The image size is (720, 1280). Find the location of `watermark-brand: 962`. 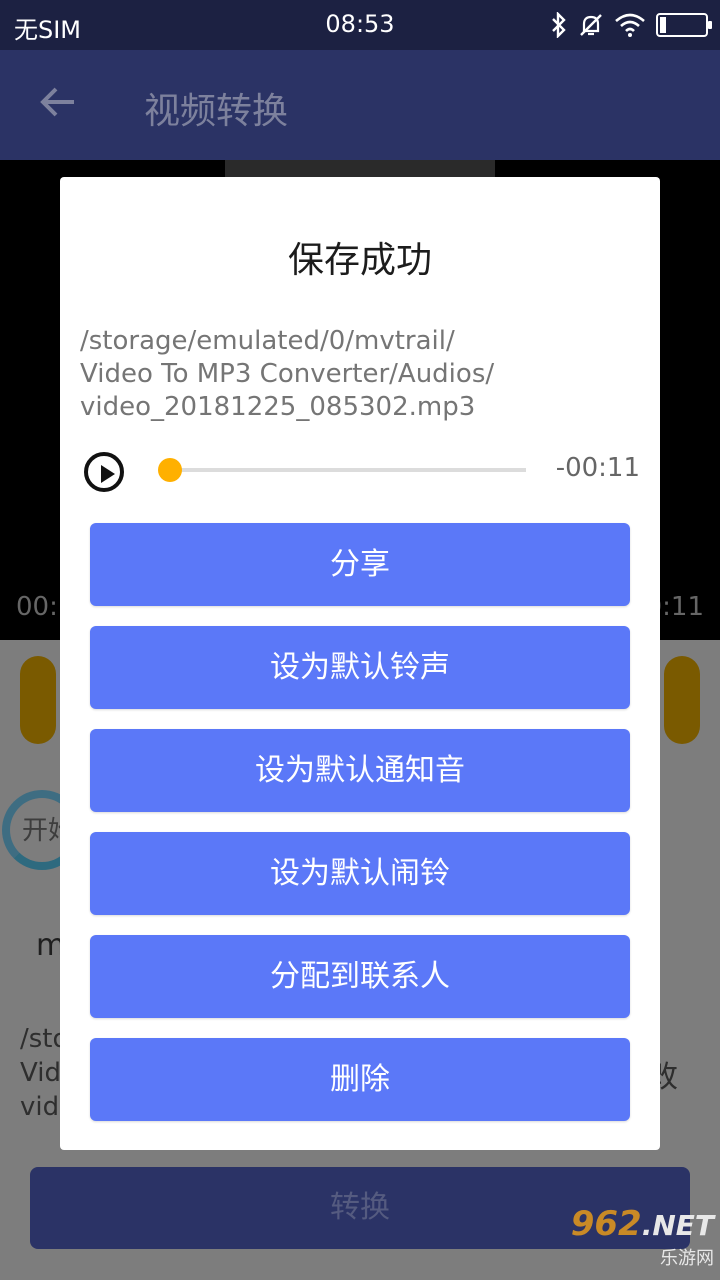

watermark-brand: 962 is located at coordinates (606, 1224).